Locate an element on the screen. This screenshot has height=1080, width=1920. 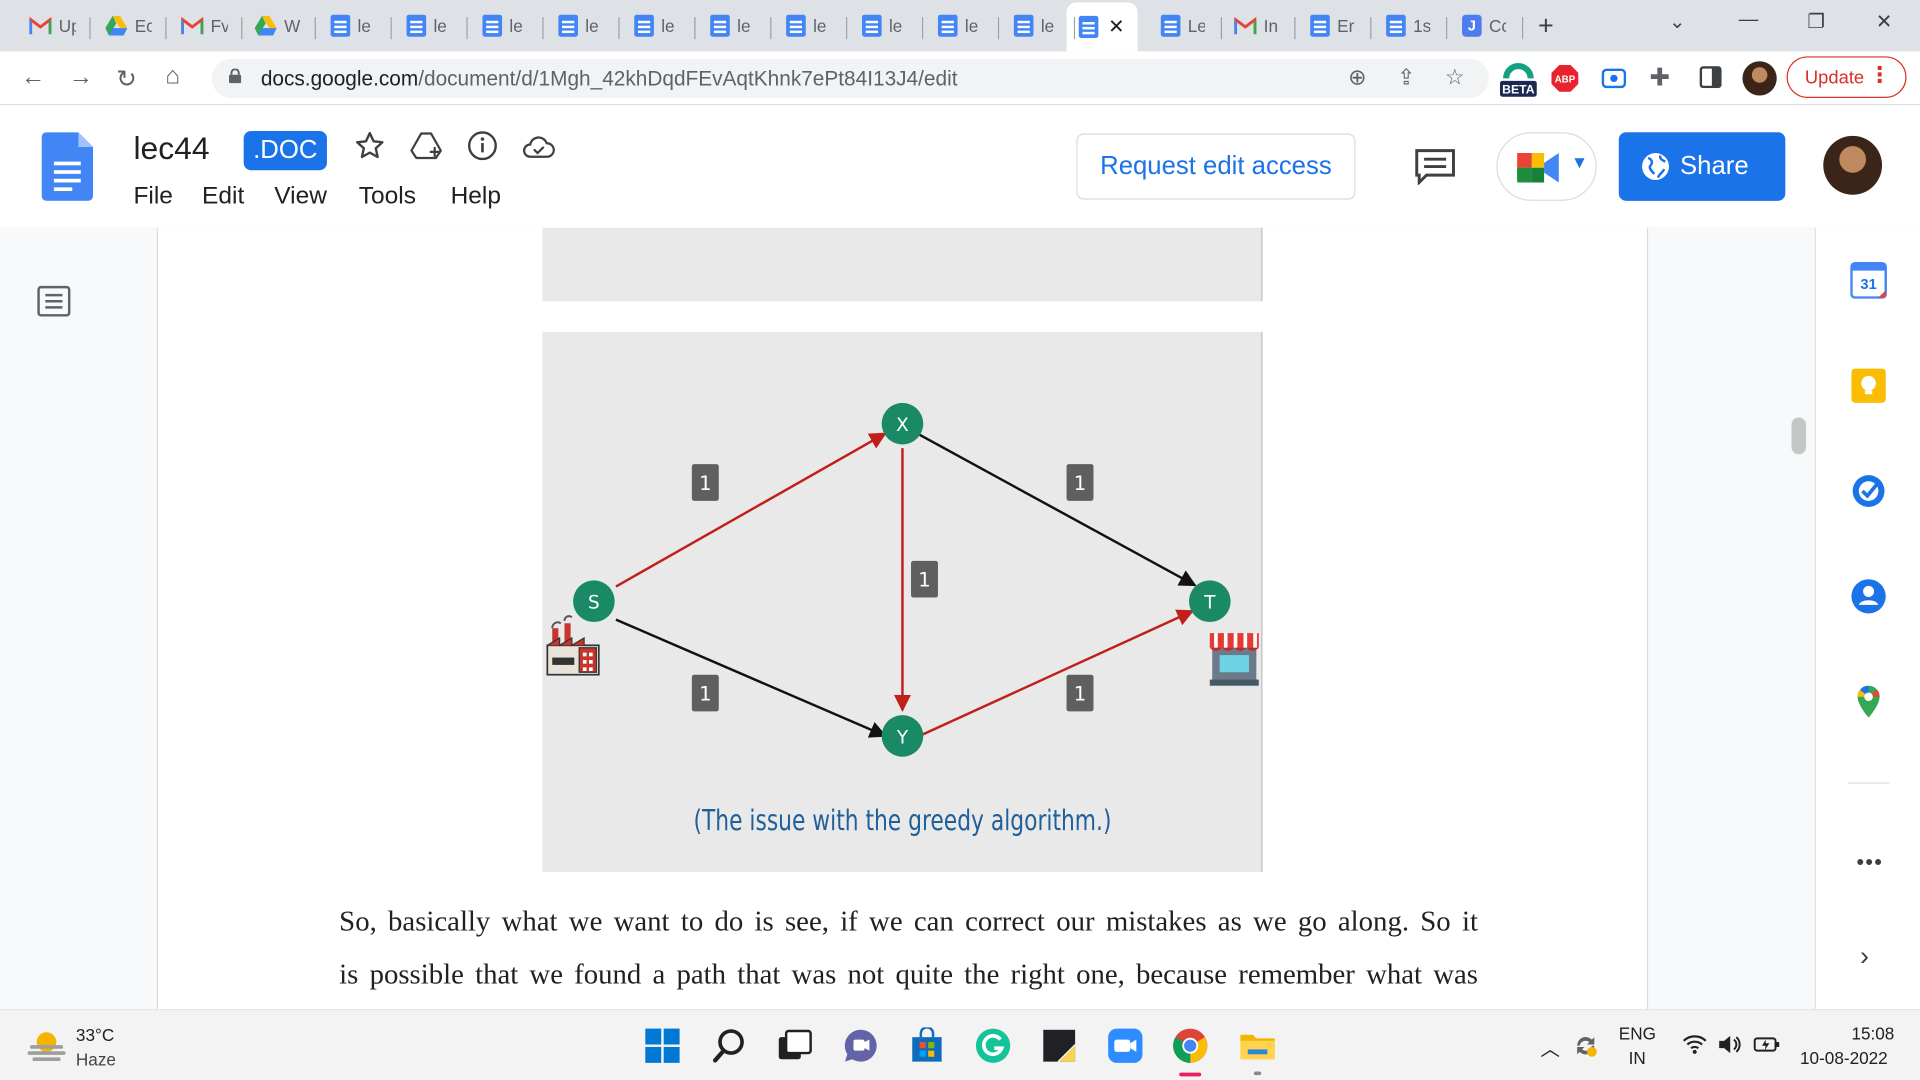
browser-tab: Er is located at coordinates (1335, 25).